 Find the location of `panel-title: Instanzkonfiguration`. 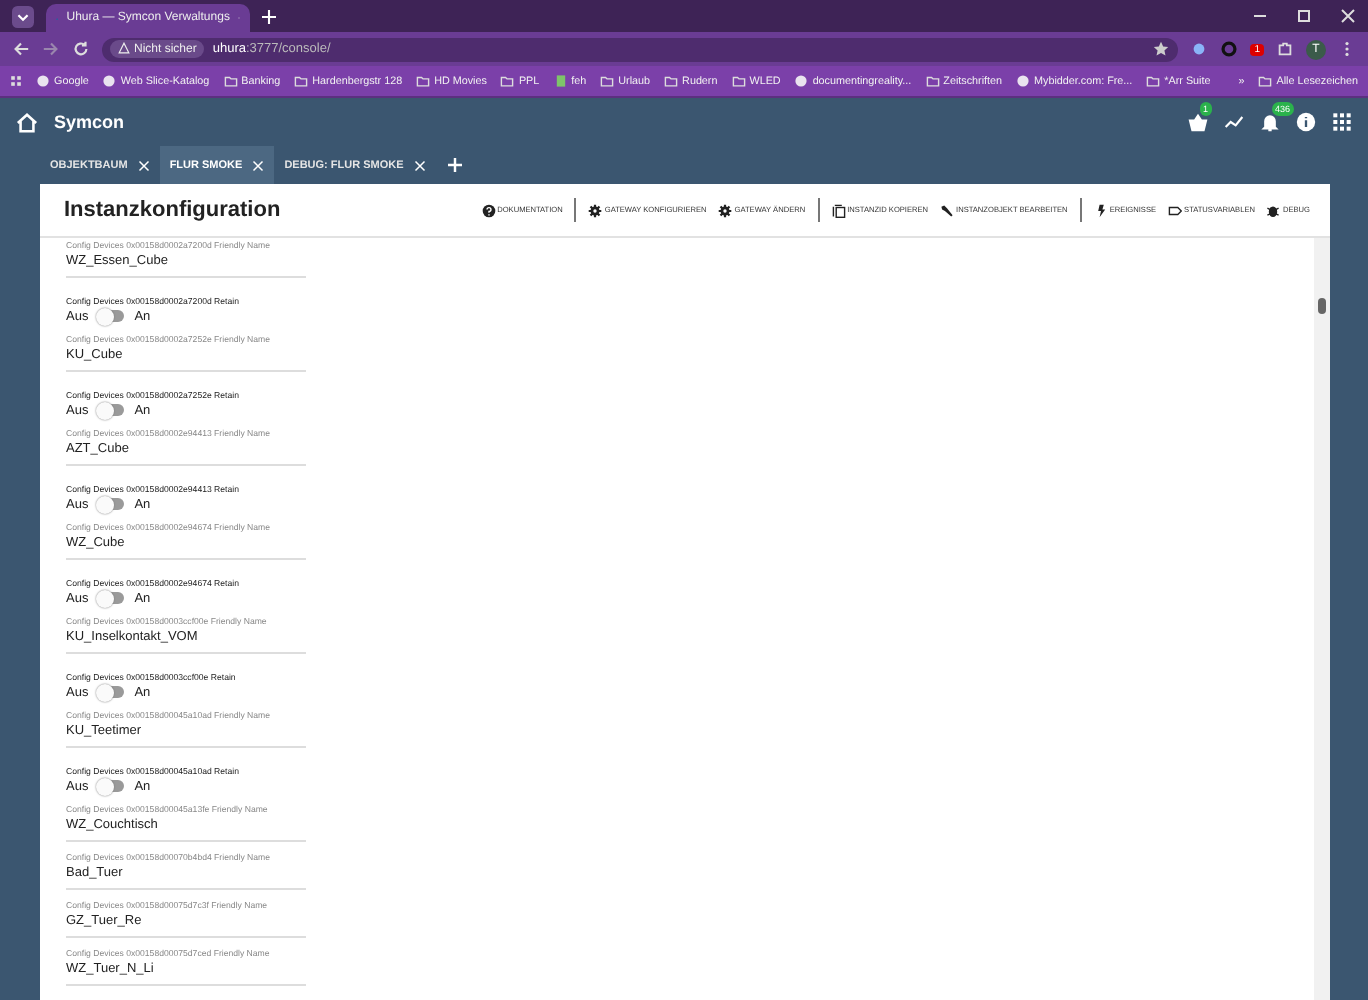

panel-title: Instanzkonfiguration is located at coordinates (172, 210).